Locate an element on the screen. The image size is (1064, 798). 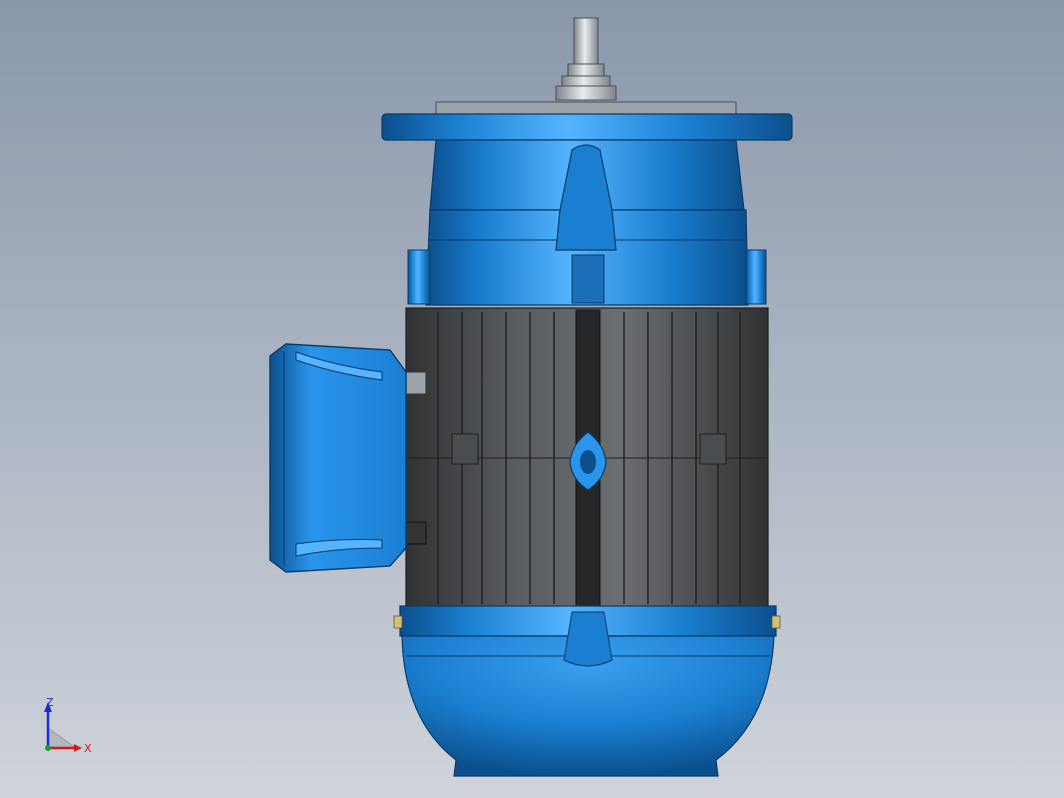
triad-x-arrowhead is located at coordinates (78, 748).